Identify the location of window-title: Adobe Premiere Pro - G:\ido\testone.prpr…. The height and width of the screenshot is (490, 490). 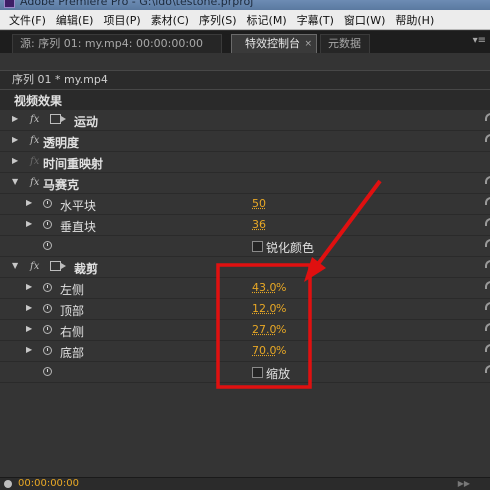
(137, 4).